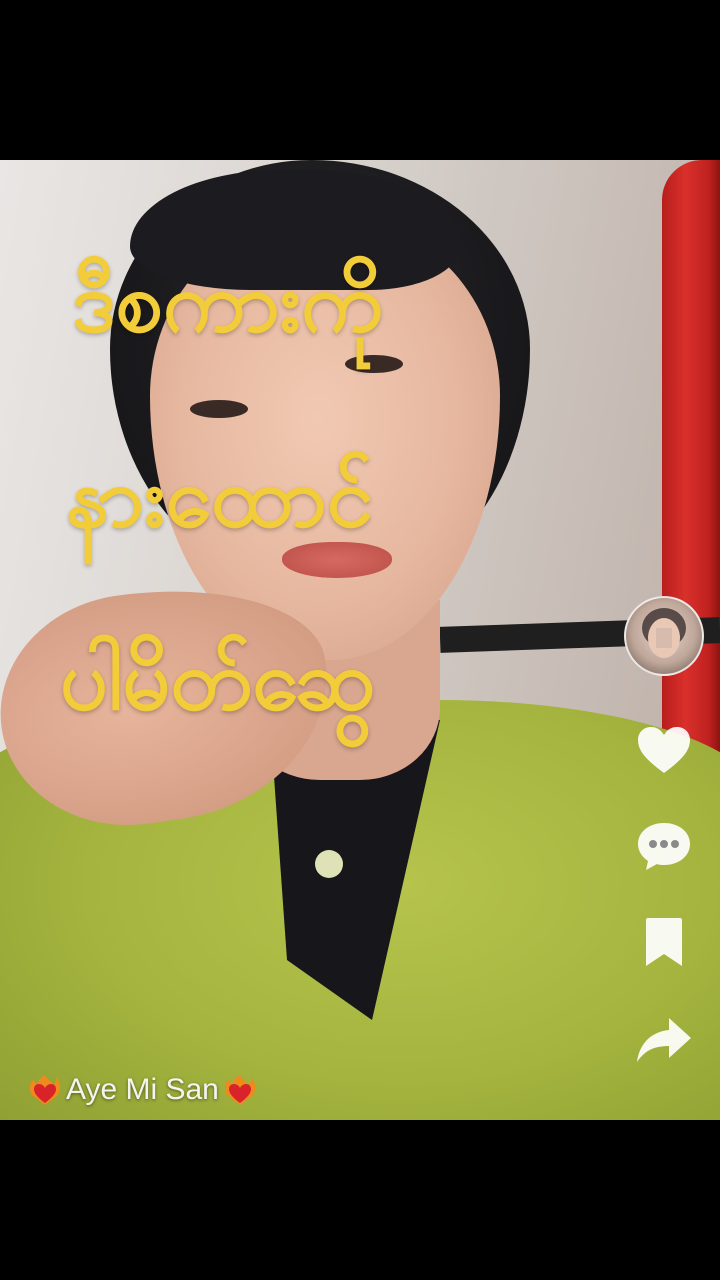  I want to click on heart-icon, so click(664, 750).